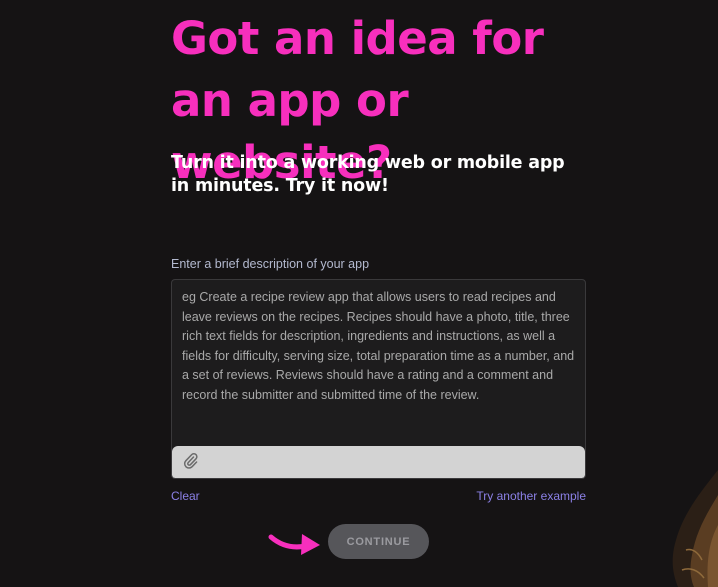  Describe the element at coordinates (378, 541) in the screenshot. I see `continue-button: CONTINUE` at that location.